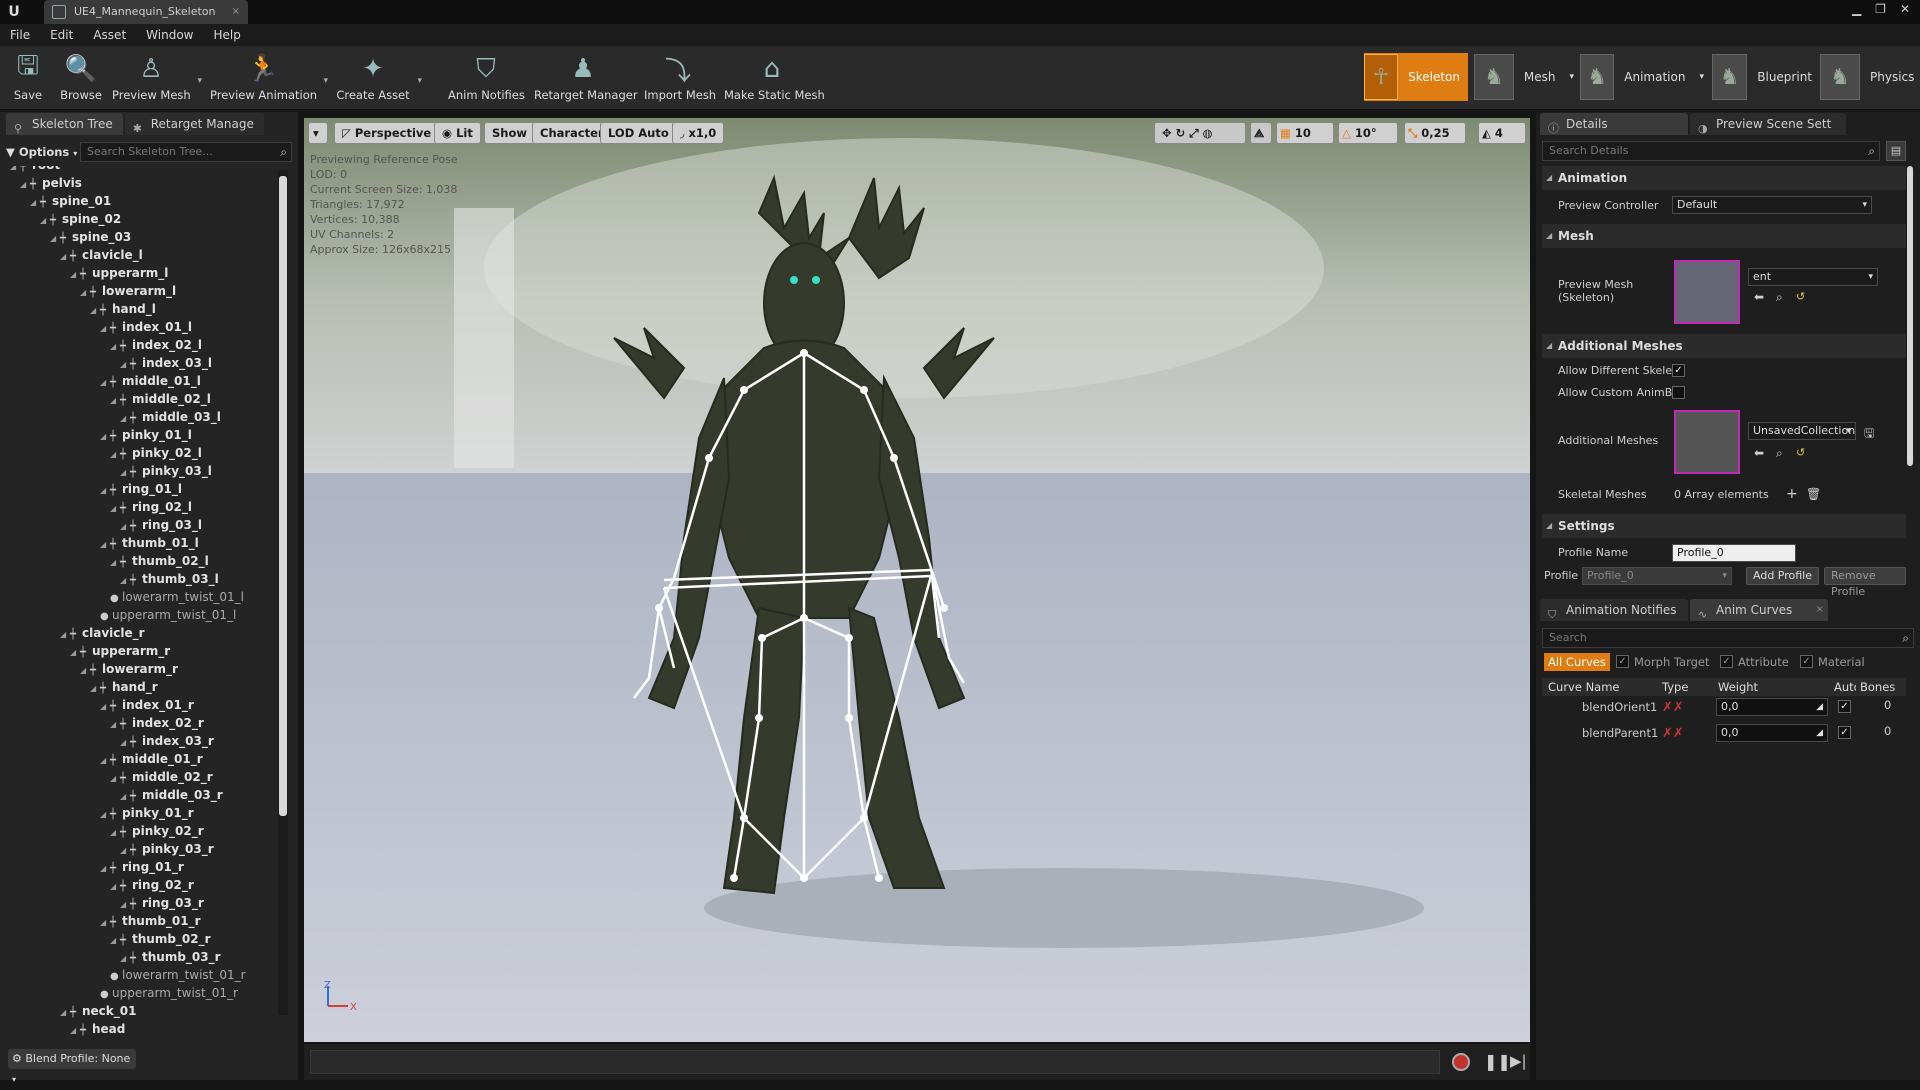 This screenshot has height=1090, width=1920. Describe the element at coordinates (1435, 133) in the screenshot. I see `scale-snap-button: ⤡ 0,25` at that location.